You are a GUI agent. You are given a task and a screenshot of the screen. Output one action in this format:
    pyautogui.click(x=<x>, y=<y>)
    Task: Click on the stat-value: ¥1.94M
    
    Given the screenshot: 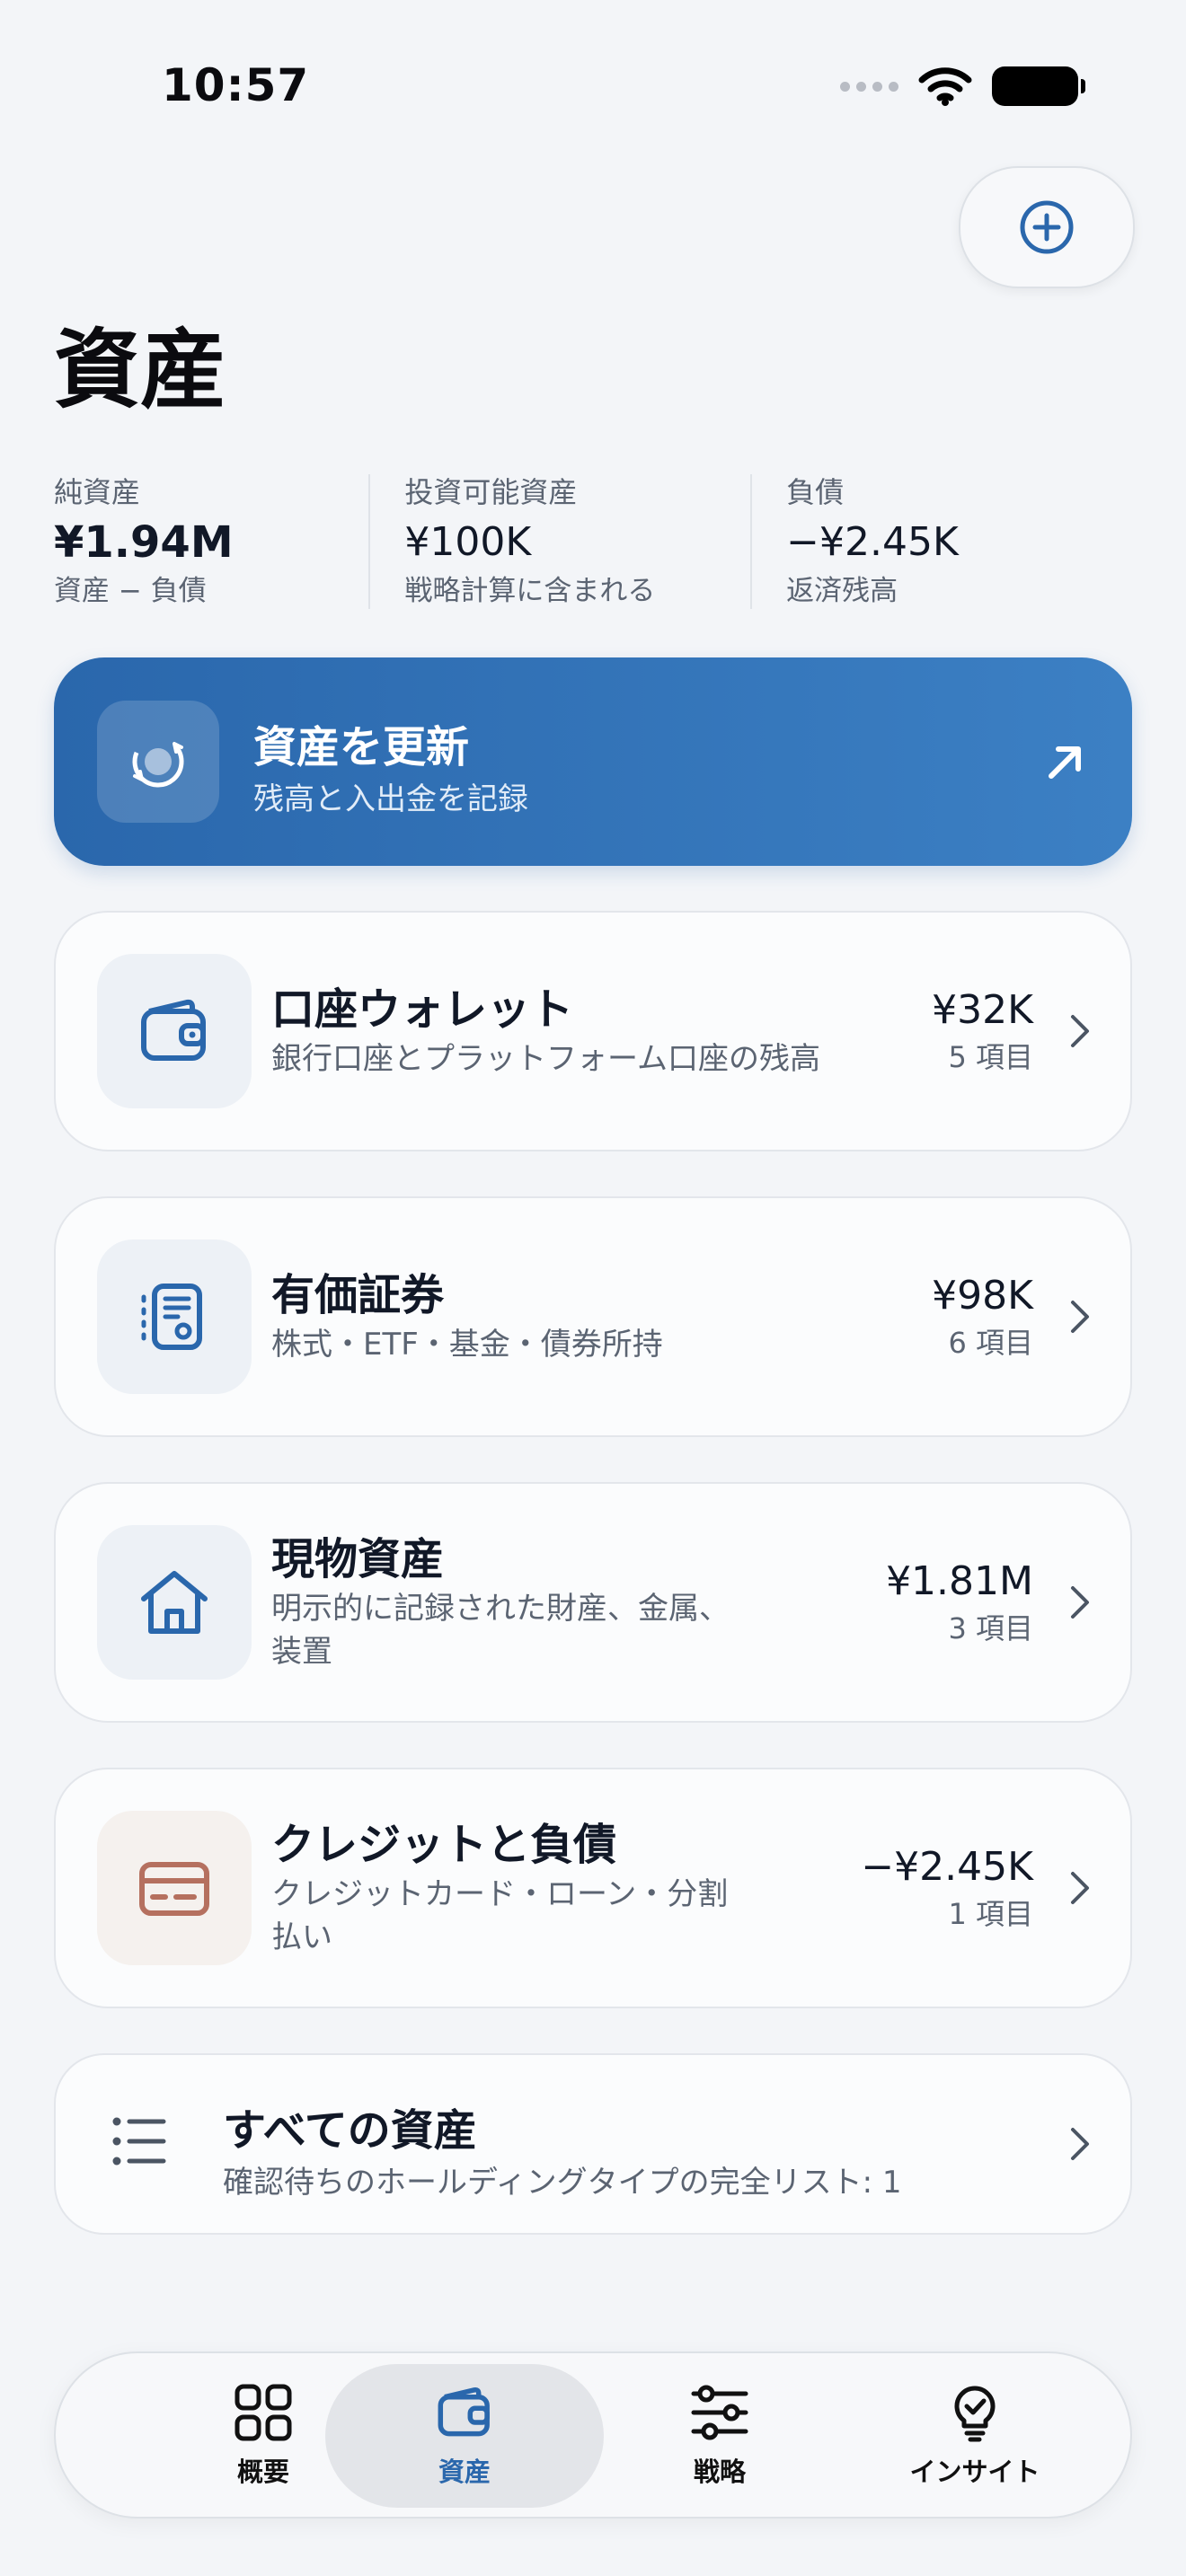 What is the action you would take?
    pyautogui.click(x=144, y=542)
    